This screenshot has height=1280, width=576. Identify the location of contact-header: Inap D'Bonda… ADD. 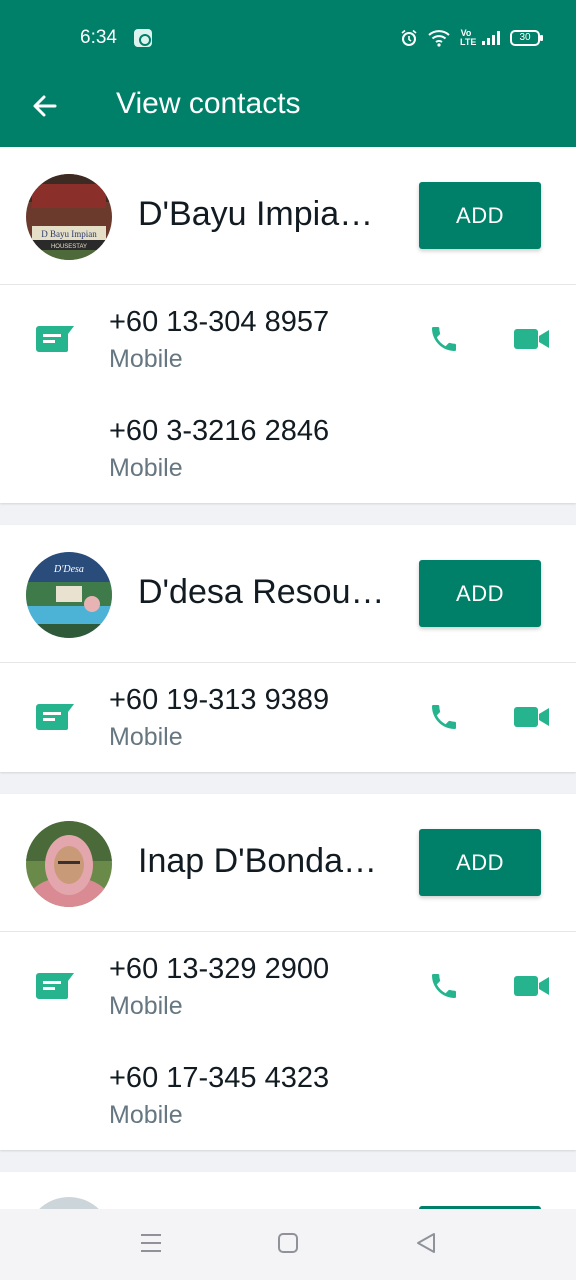
(288, 863).